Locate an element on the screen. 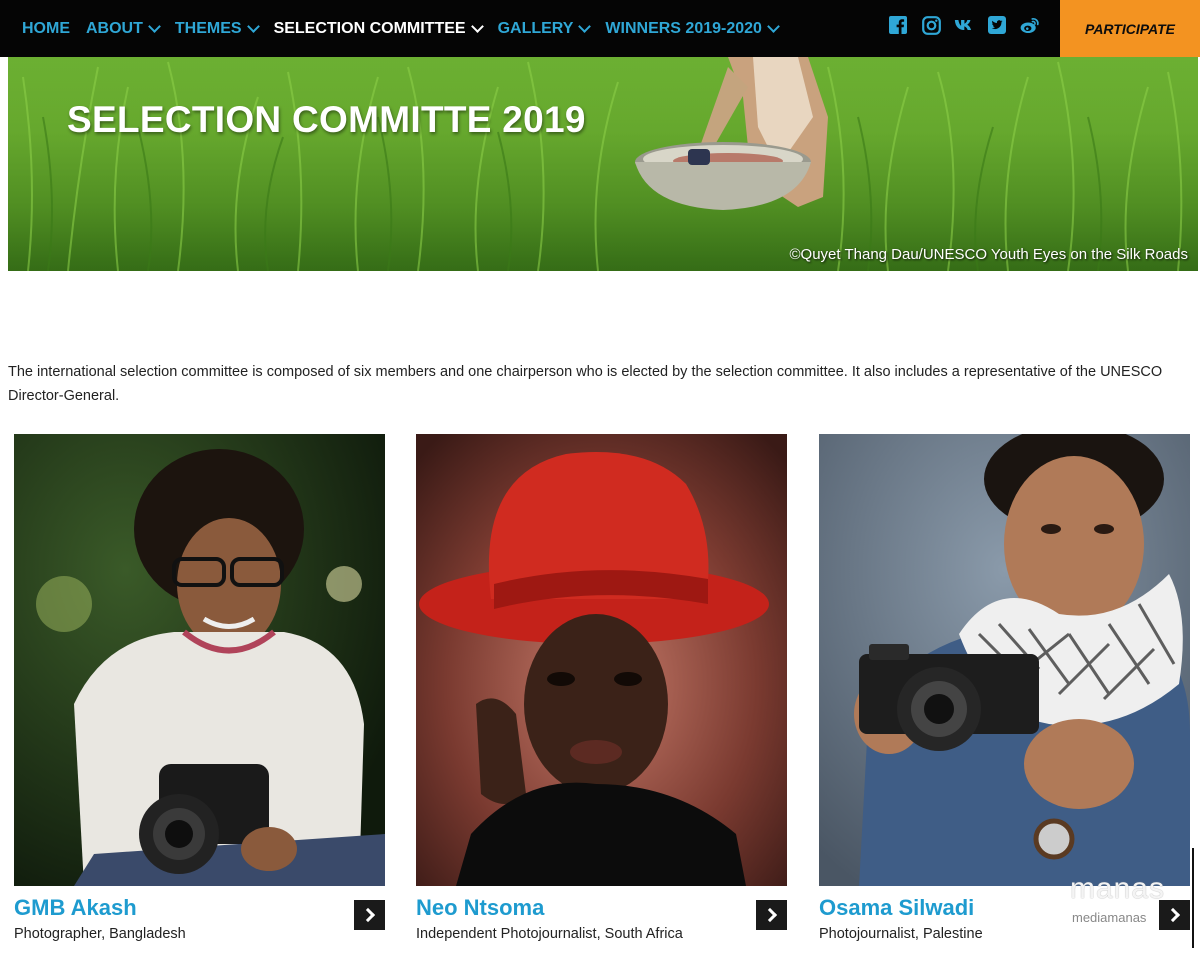 Image resolution: width=1200 pixels, height=956 pixels. member-name: Osama Silwadi is located at coordinates (896, 908).